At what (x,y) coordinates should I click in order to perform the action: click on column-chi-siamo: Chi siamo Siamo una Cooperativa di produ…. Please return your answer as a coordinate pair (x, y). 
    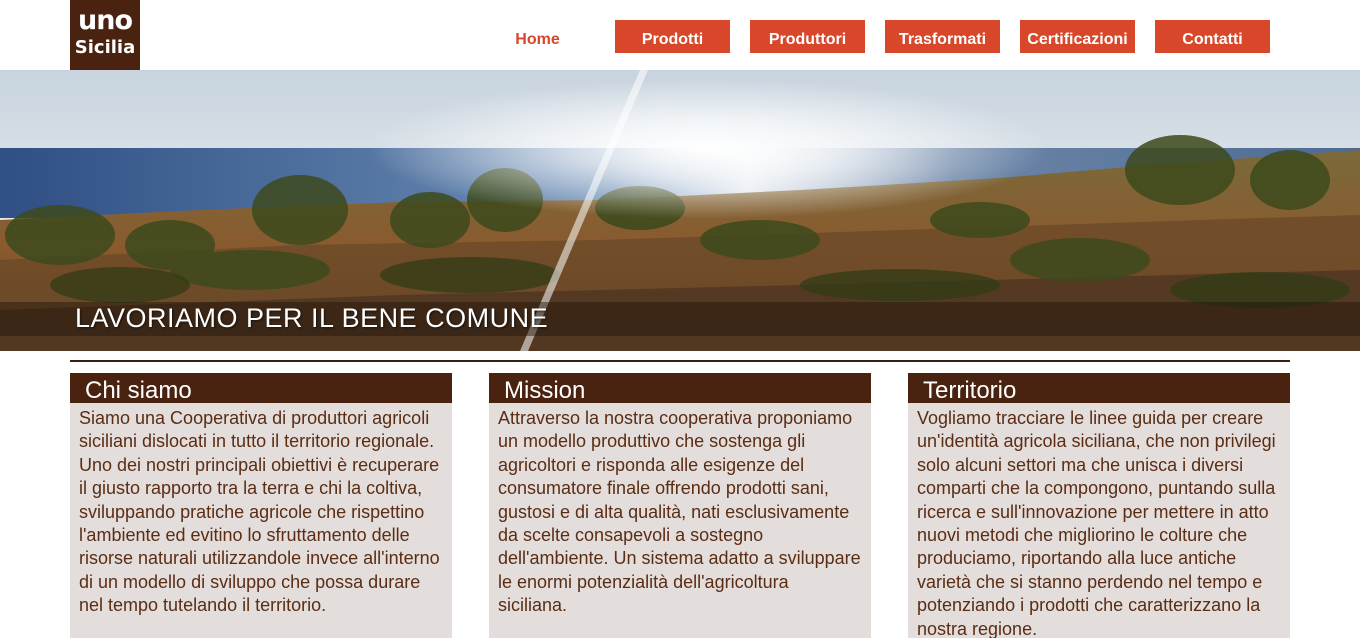
    Looking at the image, I should click on (261, 505).